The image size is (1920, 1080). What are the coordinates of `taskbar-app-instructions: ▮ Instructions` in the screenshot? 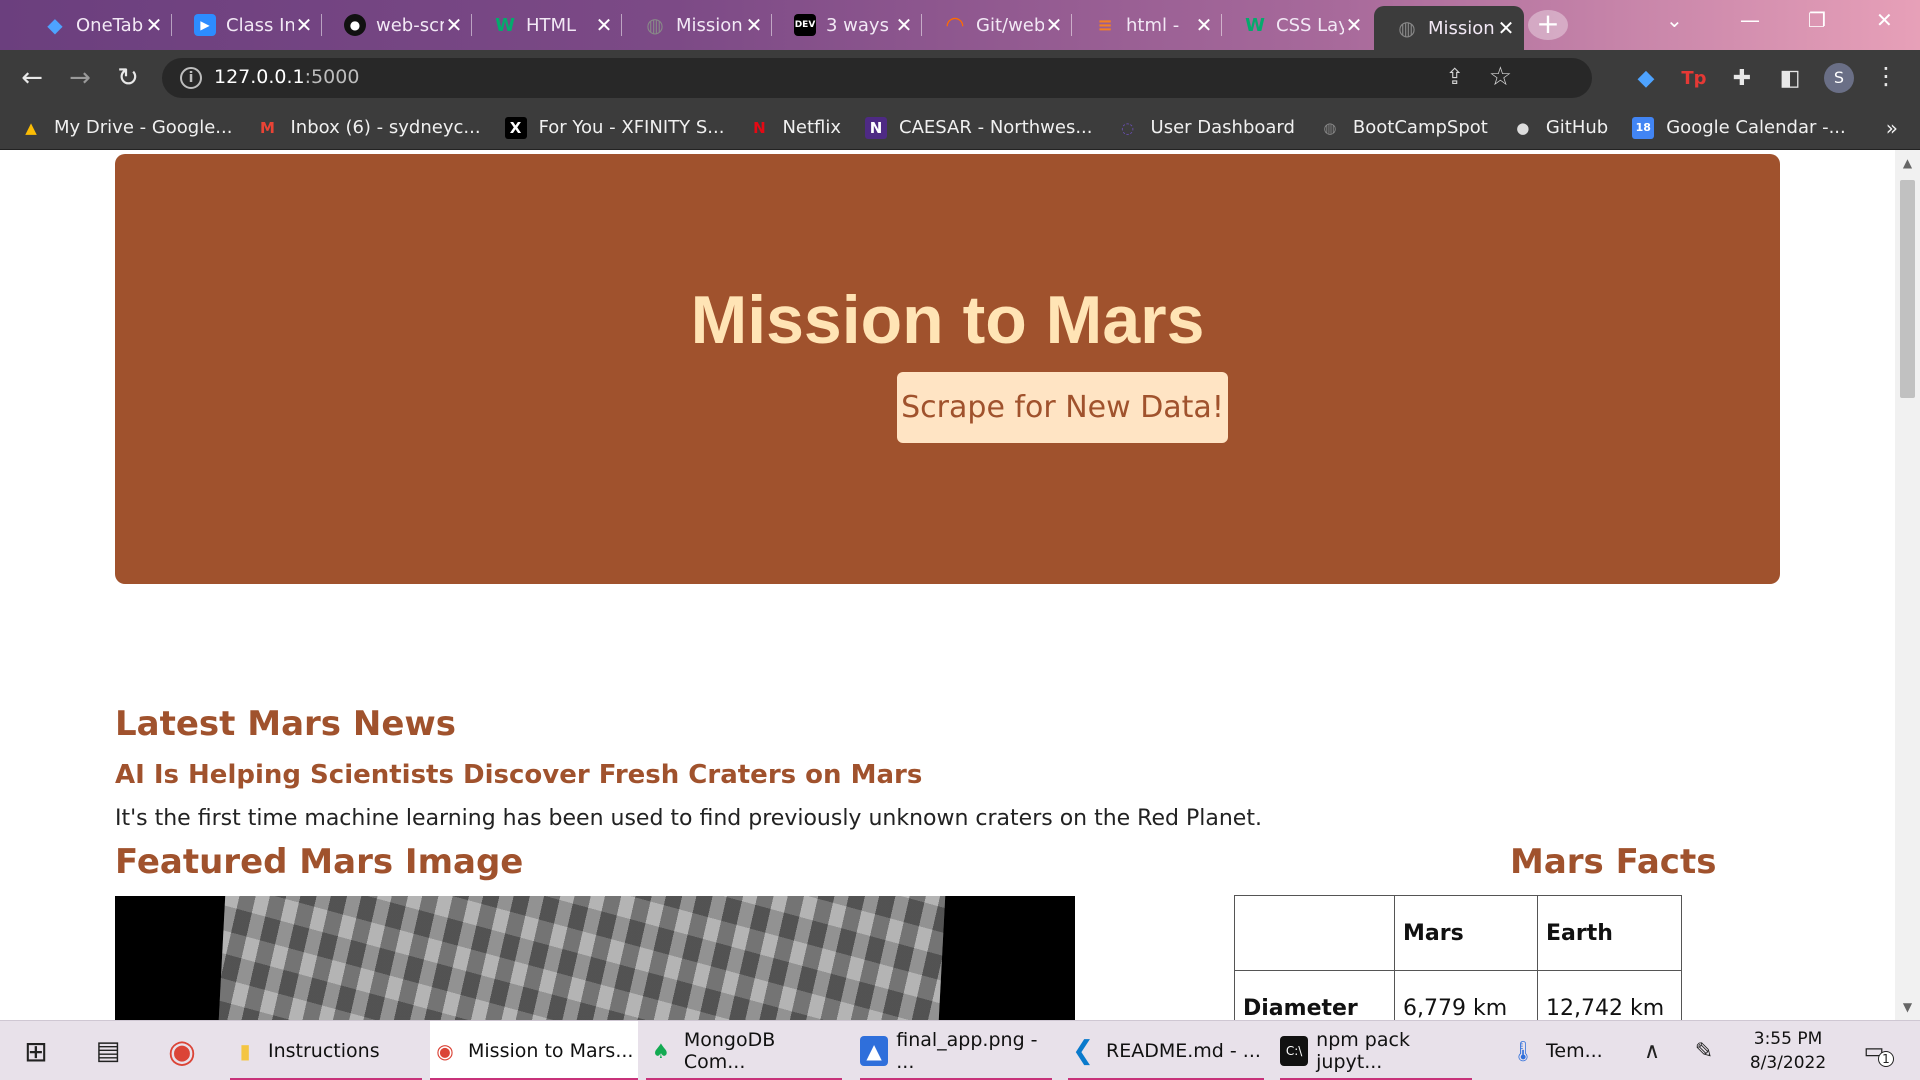 It's located at (326, 1050).